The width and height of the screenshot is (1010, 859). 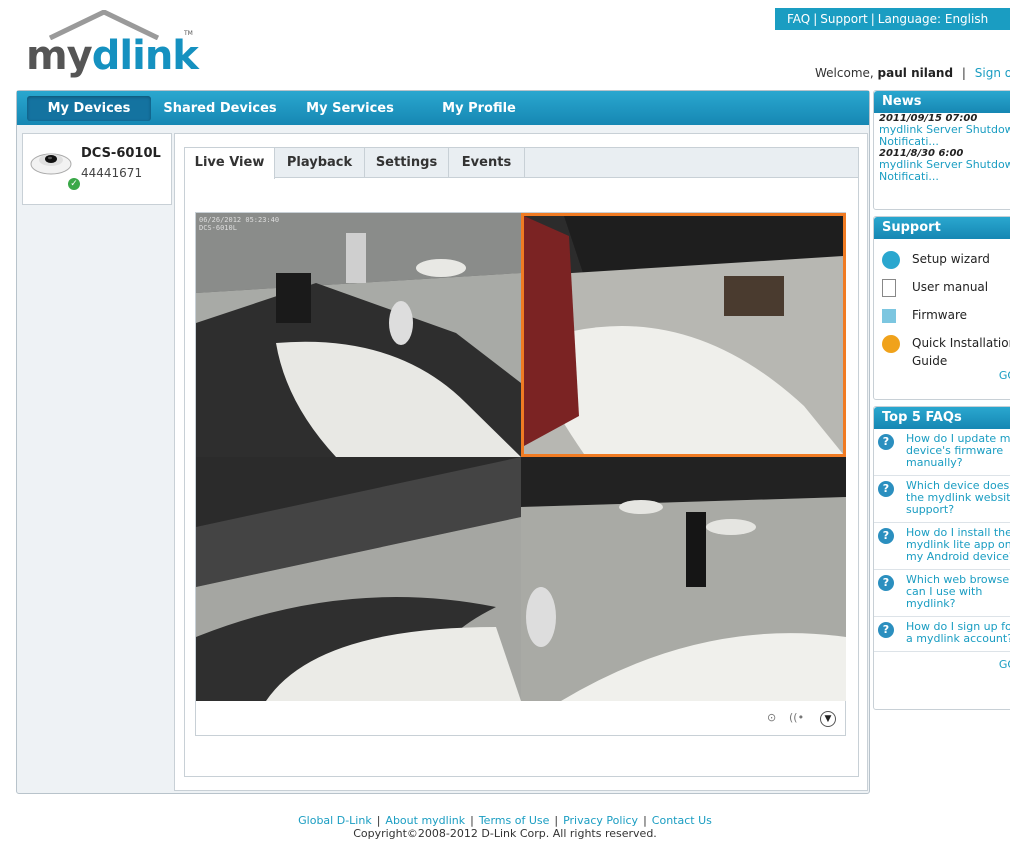 I want to click on faq-item: ? How do I sign up for a mydlink account?, so click(x=942, y=634).